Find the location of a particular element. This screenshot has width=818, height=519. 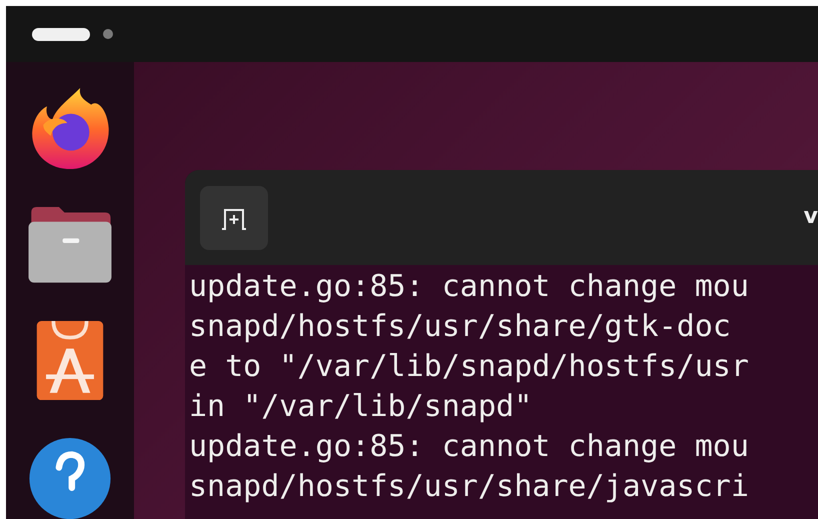

shopping-bag-icon is located at coordinates (70, 360).